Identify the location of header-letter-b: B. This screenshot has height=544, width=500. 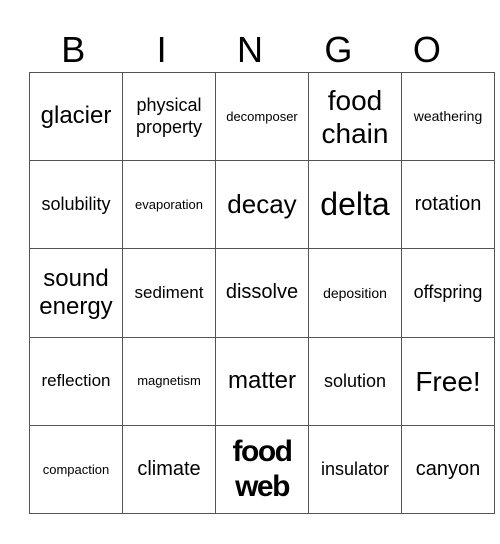
(73, 49).